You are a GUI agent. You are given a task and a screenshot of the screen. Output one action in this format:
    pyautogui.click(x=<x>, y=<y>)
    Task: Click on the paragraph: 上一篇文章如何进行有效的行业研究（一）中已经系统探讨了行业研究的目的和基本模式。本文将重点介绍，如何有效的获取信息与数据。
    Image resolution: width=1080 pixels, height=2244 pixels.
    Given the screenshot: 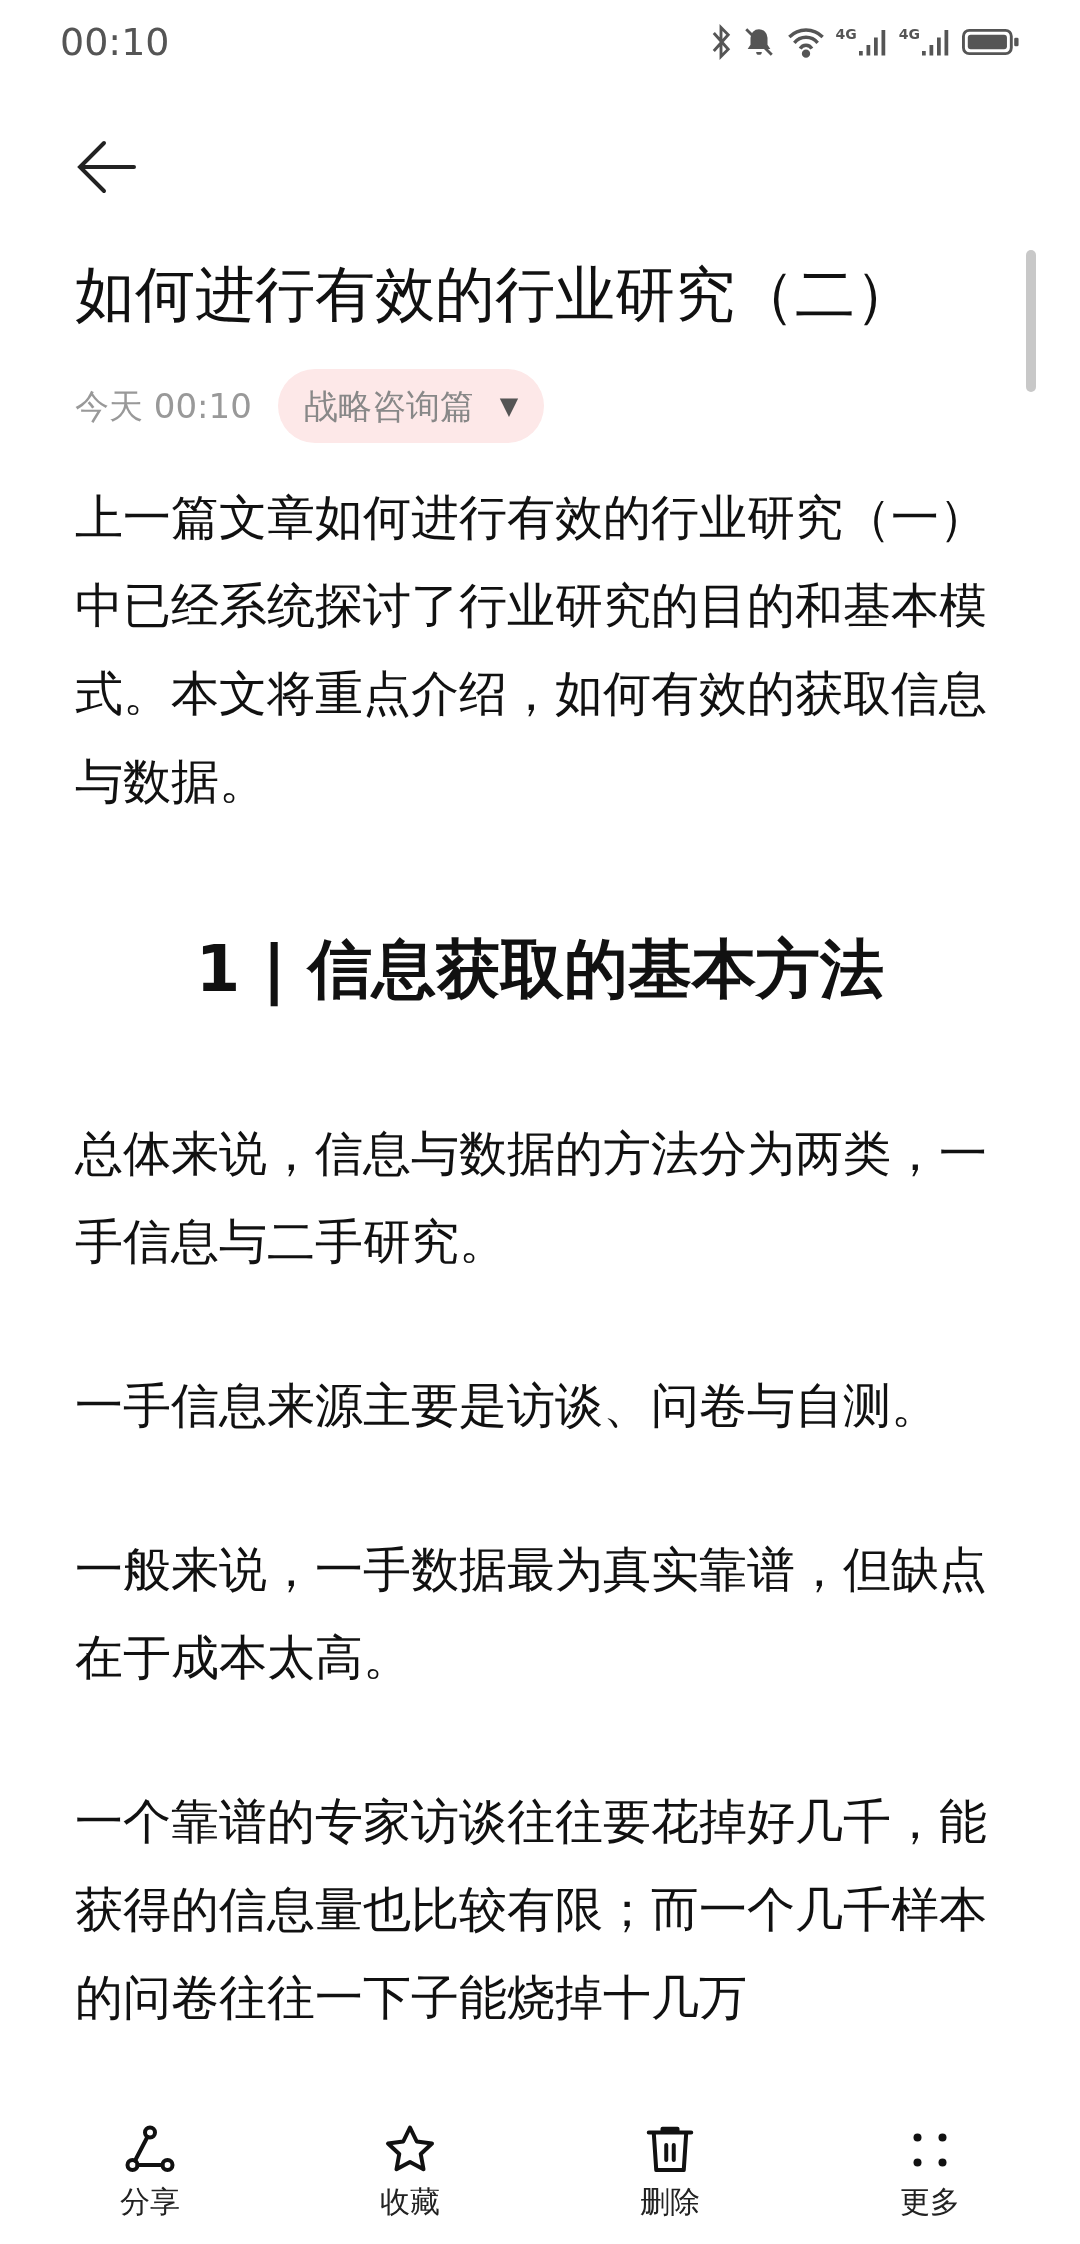 What is the action you would take?
    pyautogui.click(x=531, y=649)
    